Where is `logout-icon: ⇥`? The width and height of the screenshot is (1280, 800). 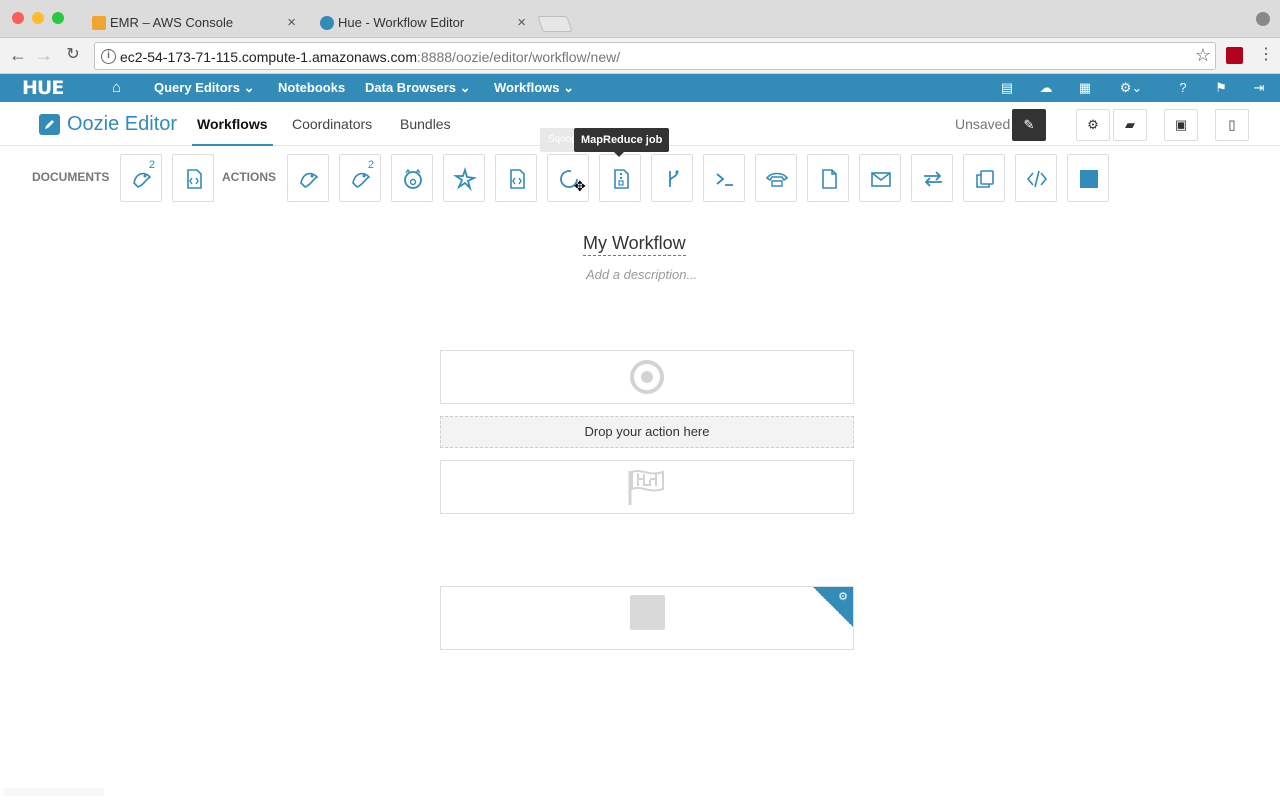
logout-icon: ⇥ is located at coordinates (1259, 88).